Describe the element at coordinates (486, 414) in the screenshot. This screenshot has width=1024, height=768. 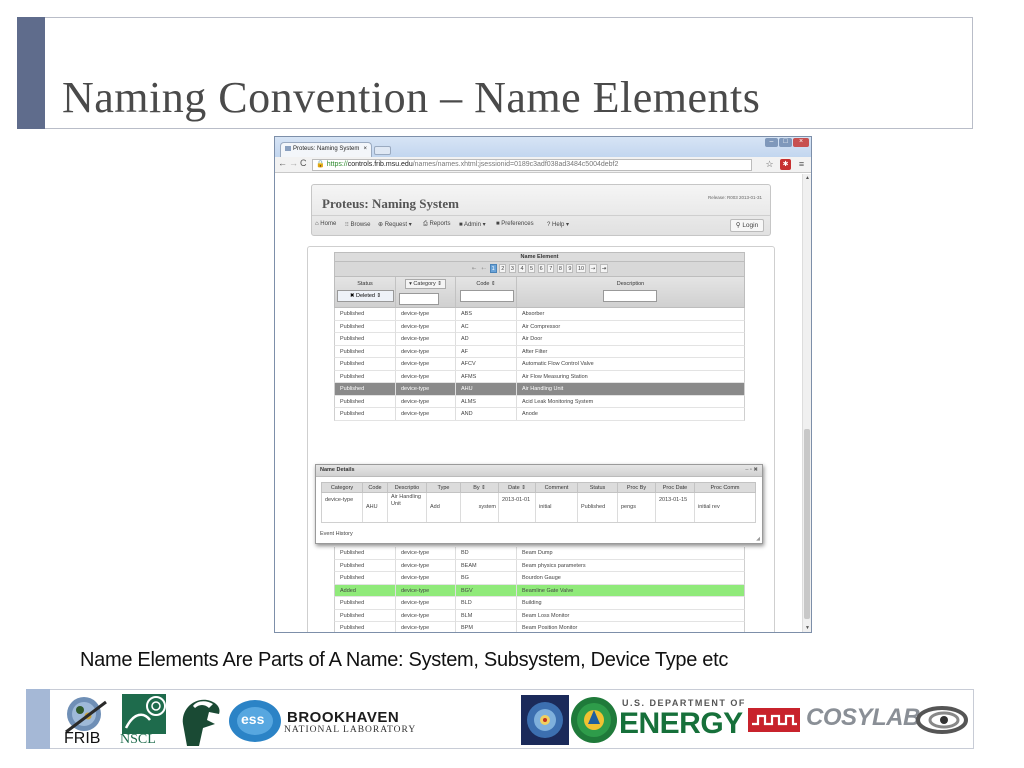
I see `cell-code: AND` at that location.